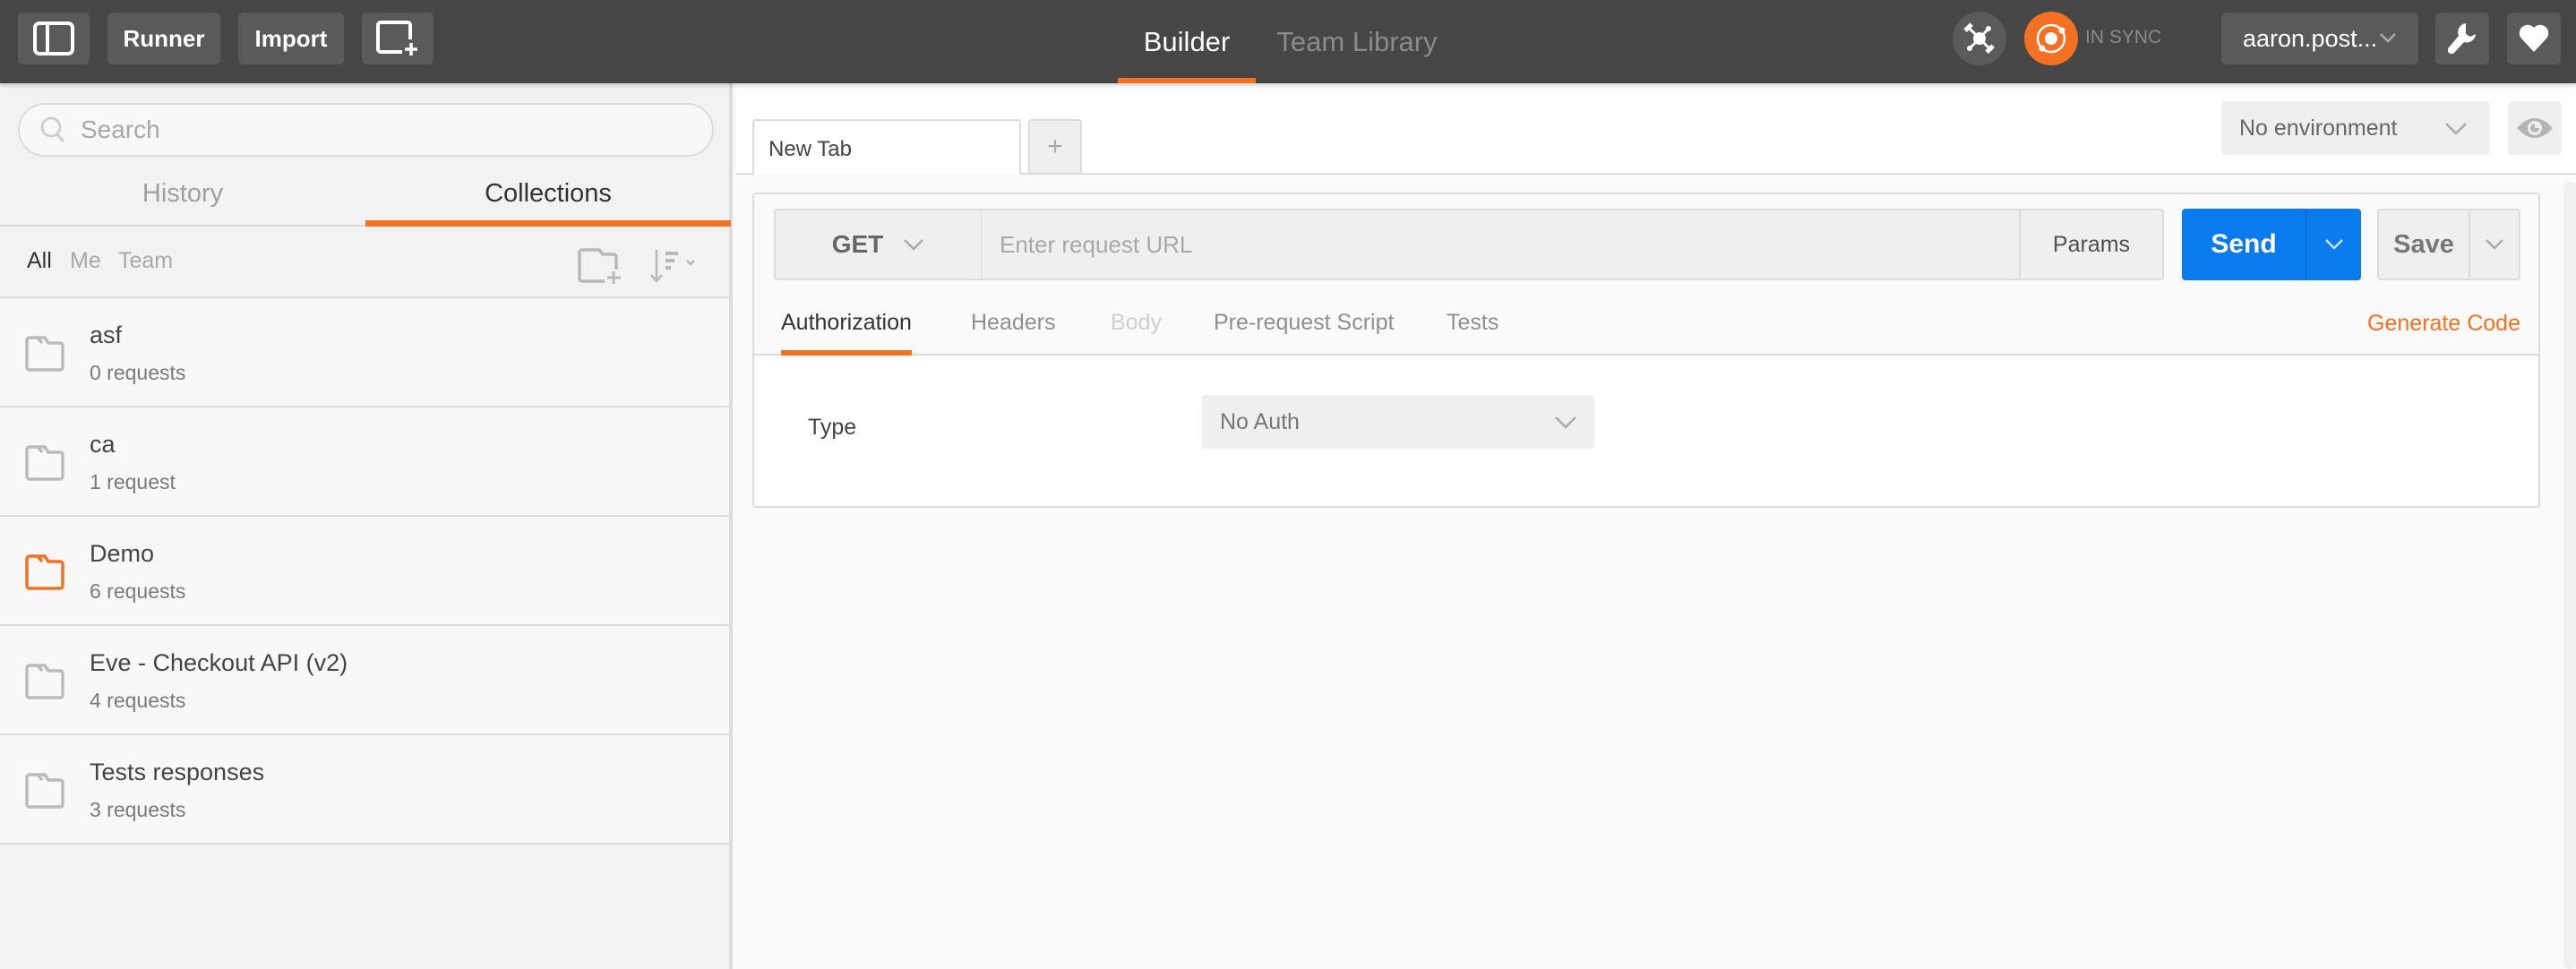 Image resolution: width=2576 pixels, height=969 pixels. I want to click on sync-status-button, so click(2051, 39).